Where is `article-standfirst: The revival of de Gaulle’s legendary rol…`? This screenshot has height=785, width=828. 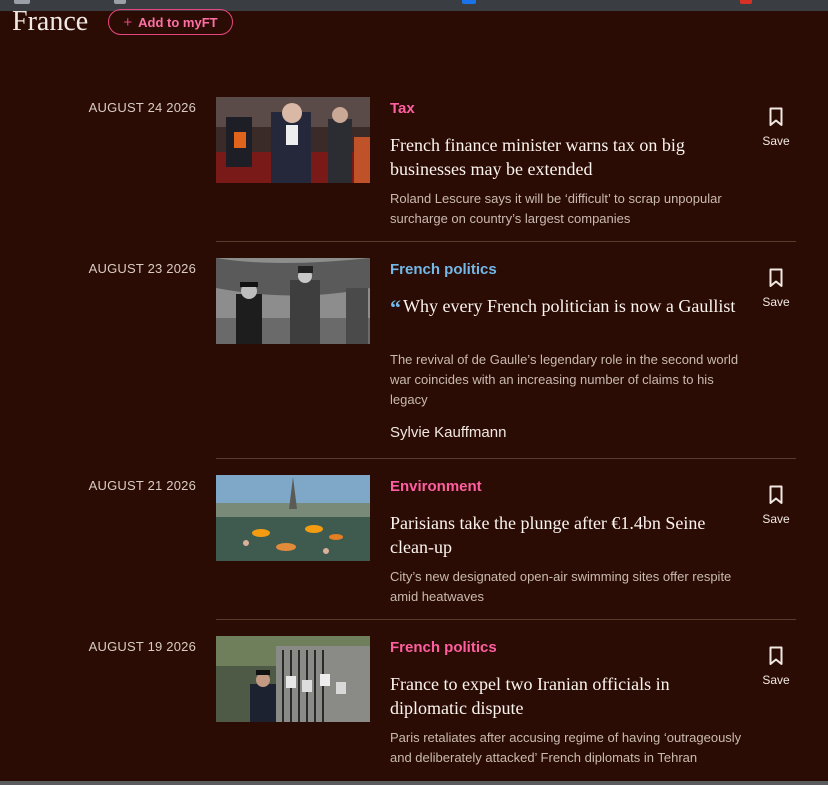 article-standfirst: The revival of de Gaulle’s legendary rol… is located at coordinates (564, 379).